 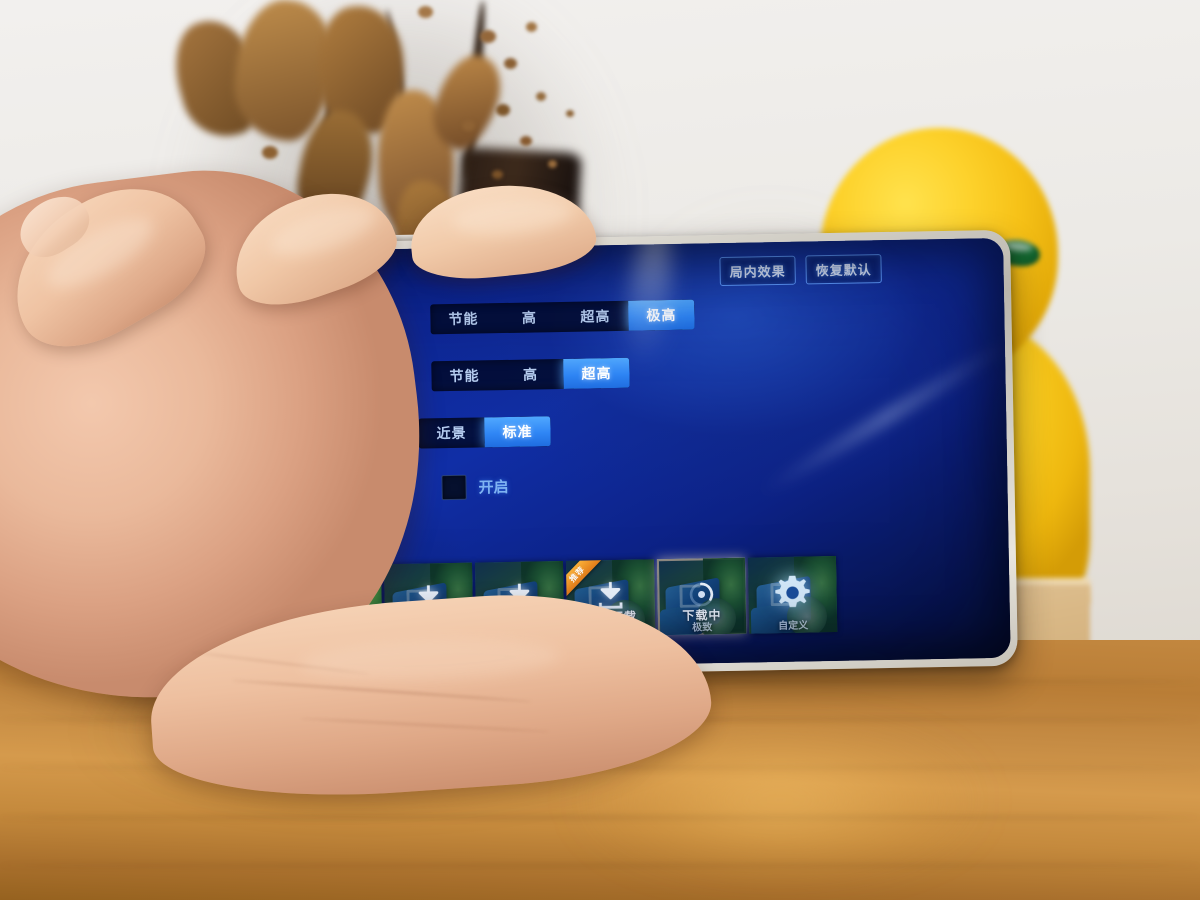 What do you see at coordinates (595, 316) in the screenshot?
I see `framerate-option-ultra: 超高` at bounding box center [595, 316].